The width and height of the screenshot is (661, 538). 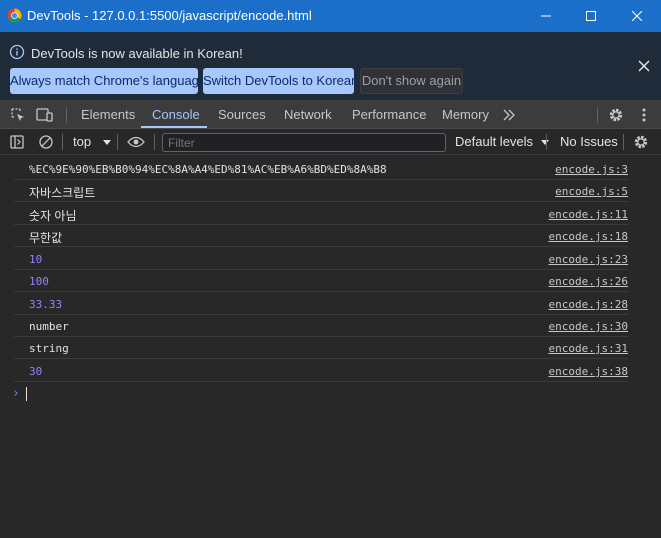 What do you see at coordinates (321, 236) in the screenshot?
I see `console-message: 무한값 encode.js:18` at bounding box center [321, 236].